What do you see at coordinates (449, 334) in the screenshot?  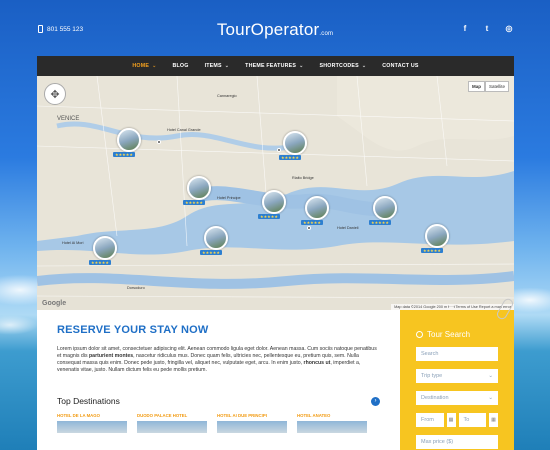 I see `tour-search-title: Tour Search` at bounding box center [449, 334].